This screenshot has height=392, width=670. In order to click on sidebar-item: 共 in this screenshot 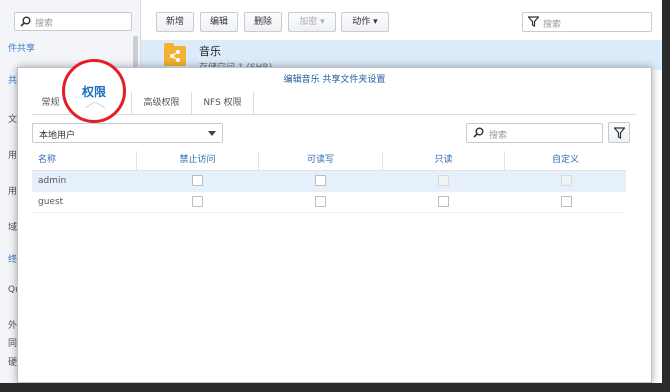, I will do `click(12, 79)`.